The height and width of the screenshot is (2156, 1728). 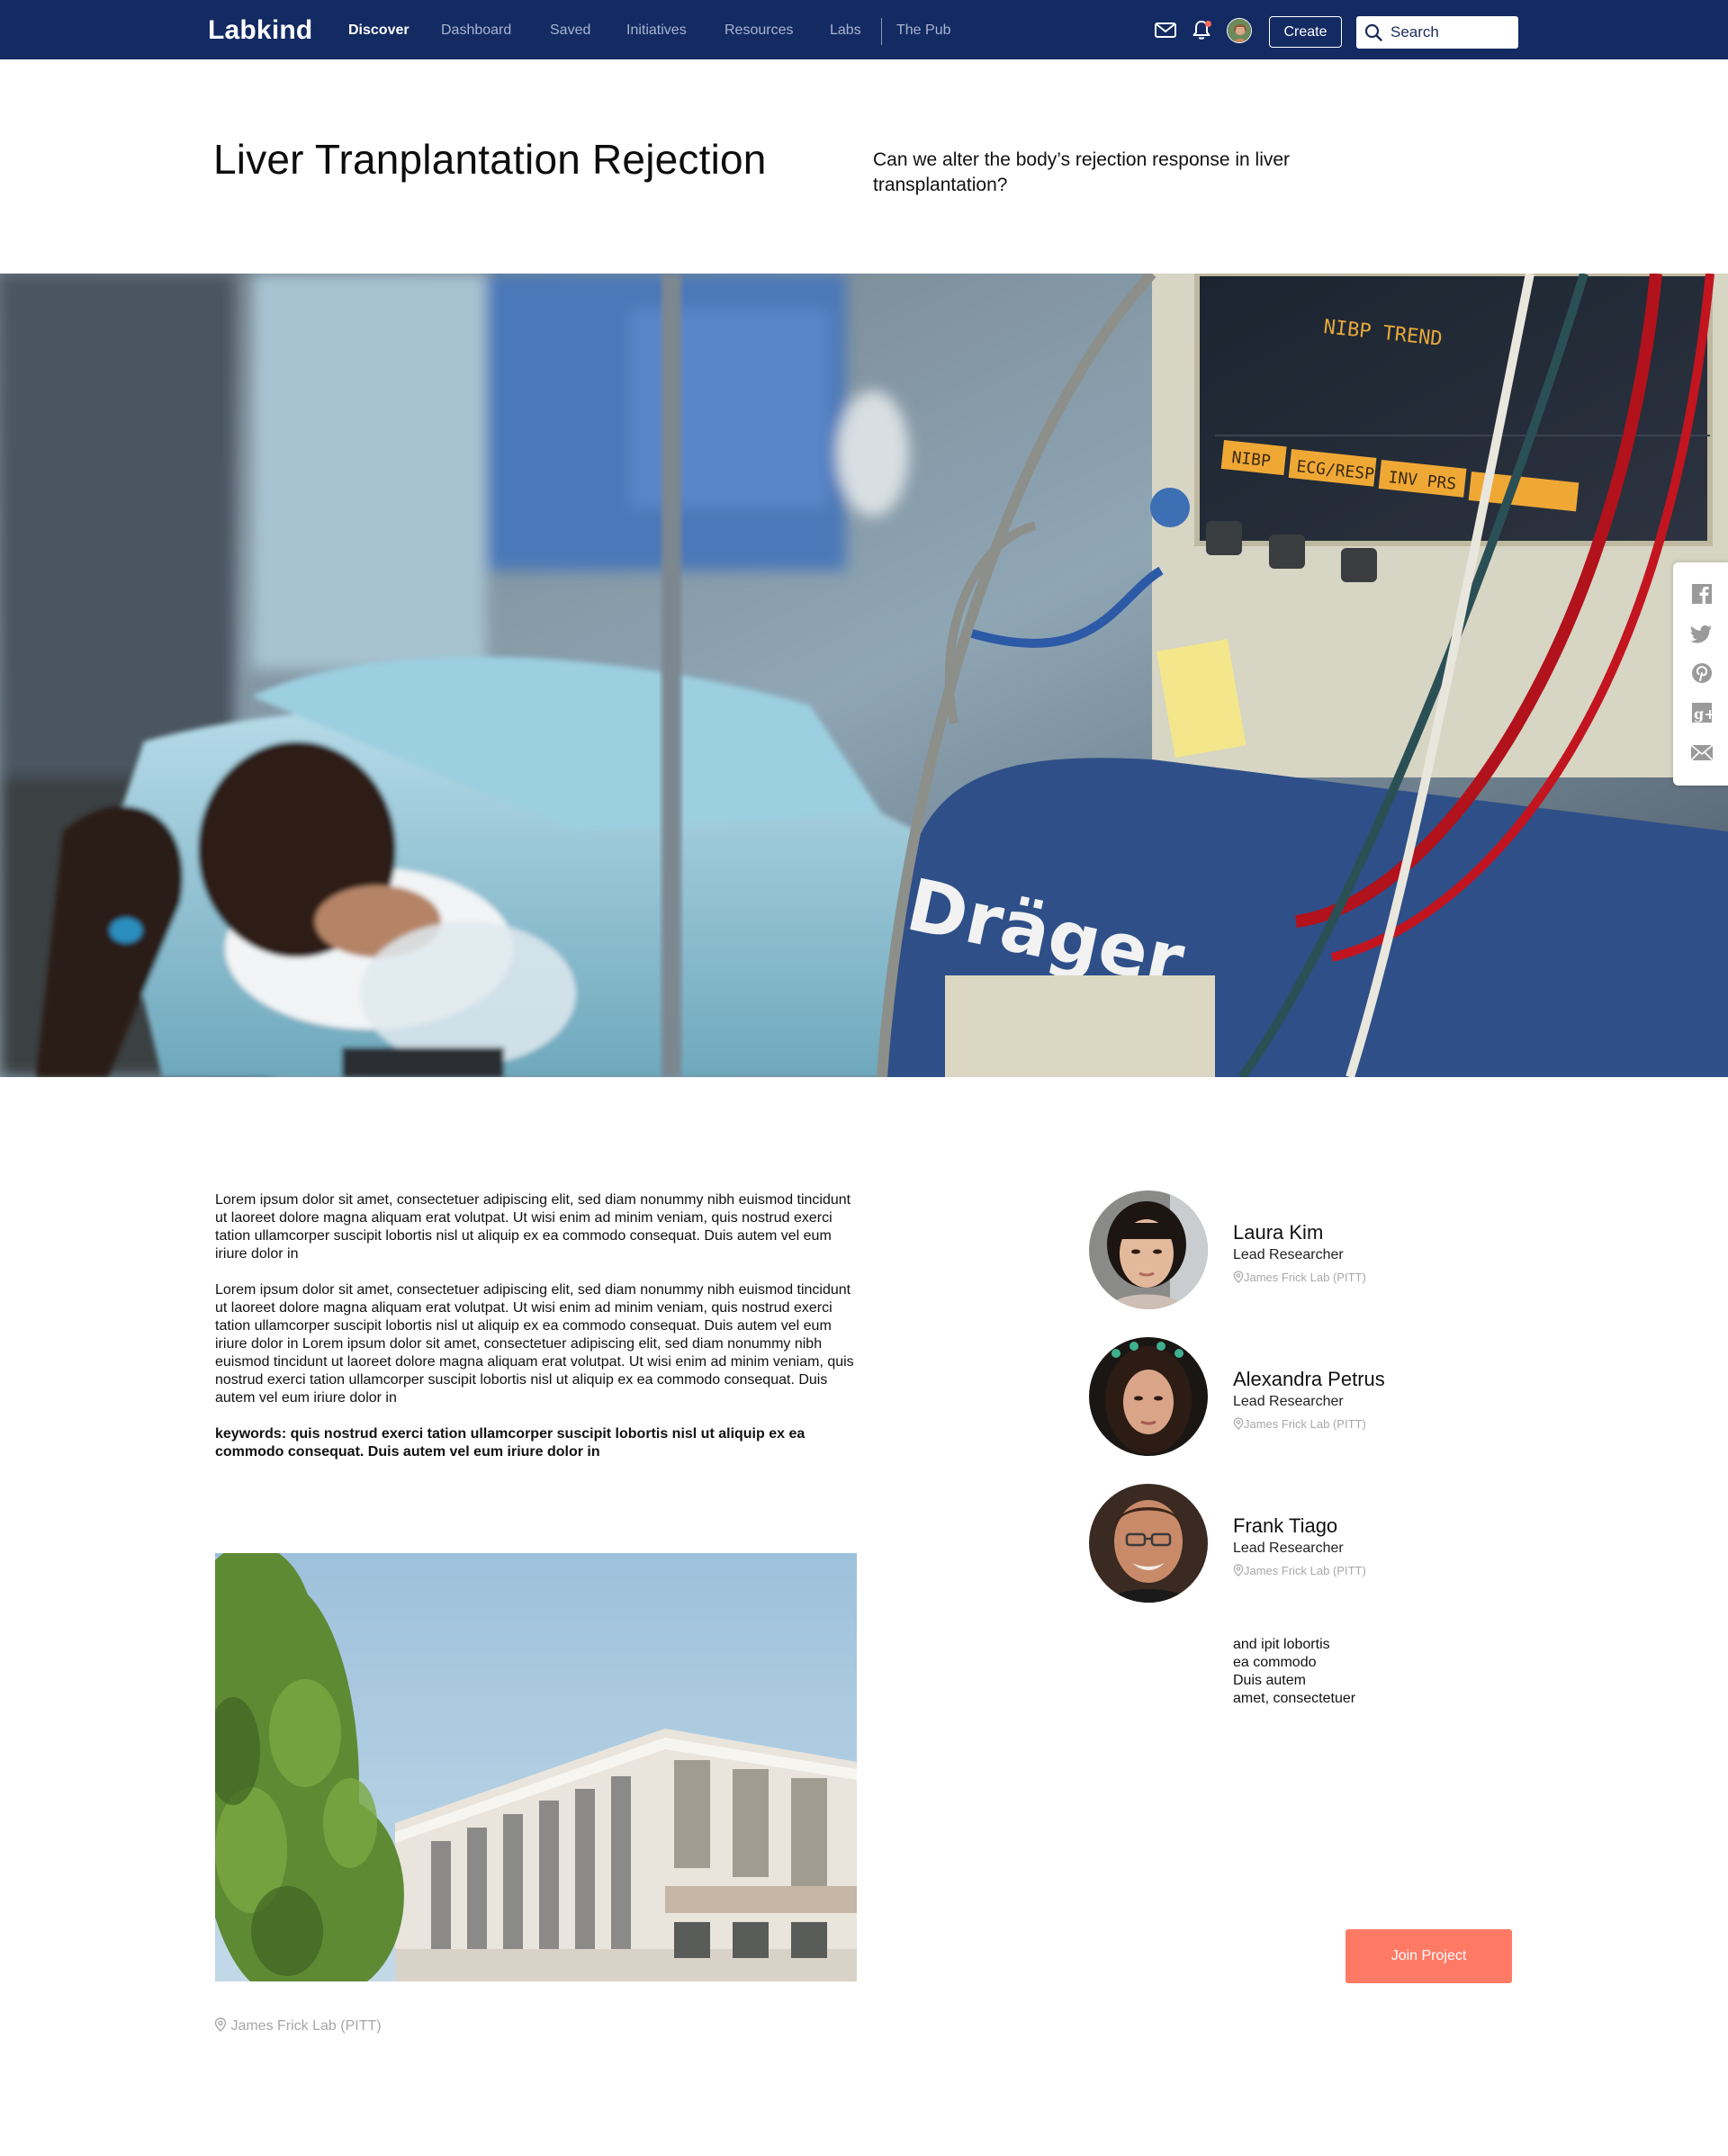 I want to click on search-input, so click(x=1451, y=32).